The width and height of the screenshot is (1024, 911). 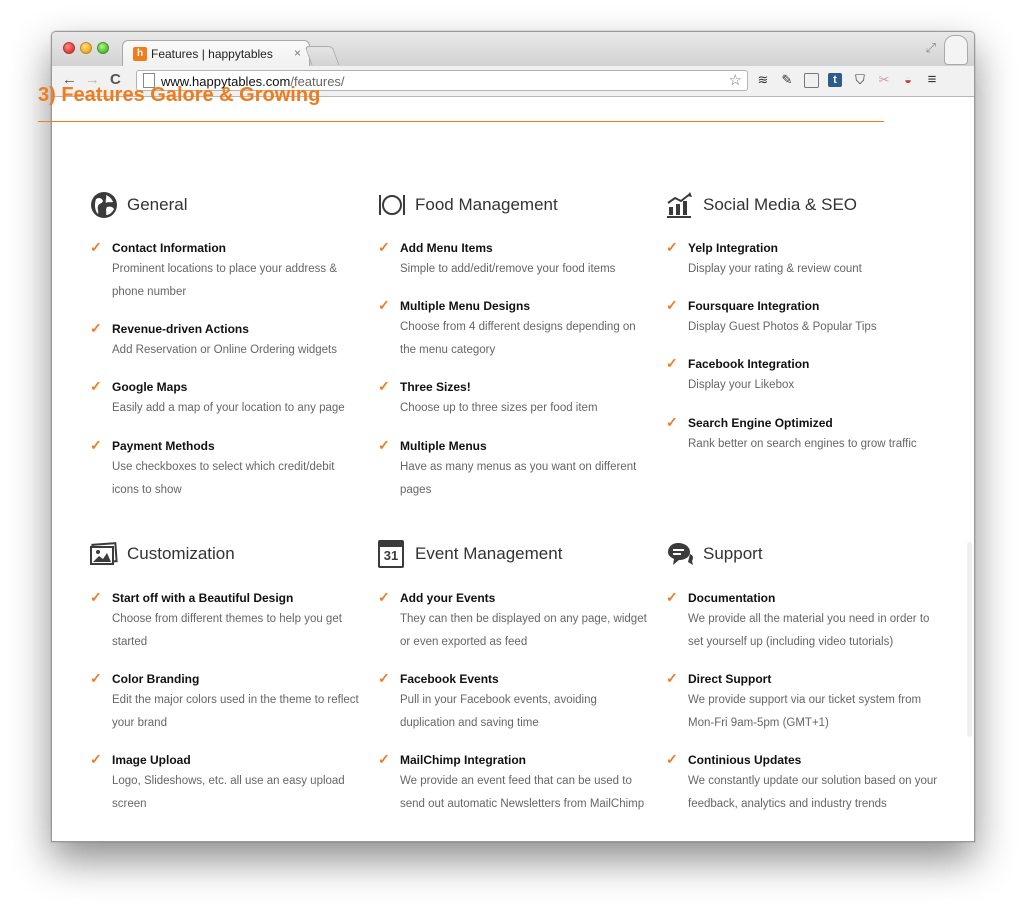 I want to click on section-title: 3) Features Galore & Growing, so click(x=179, y=95).